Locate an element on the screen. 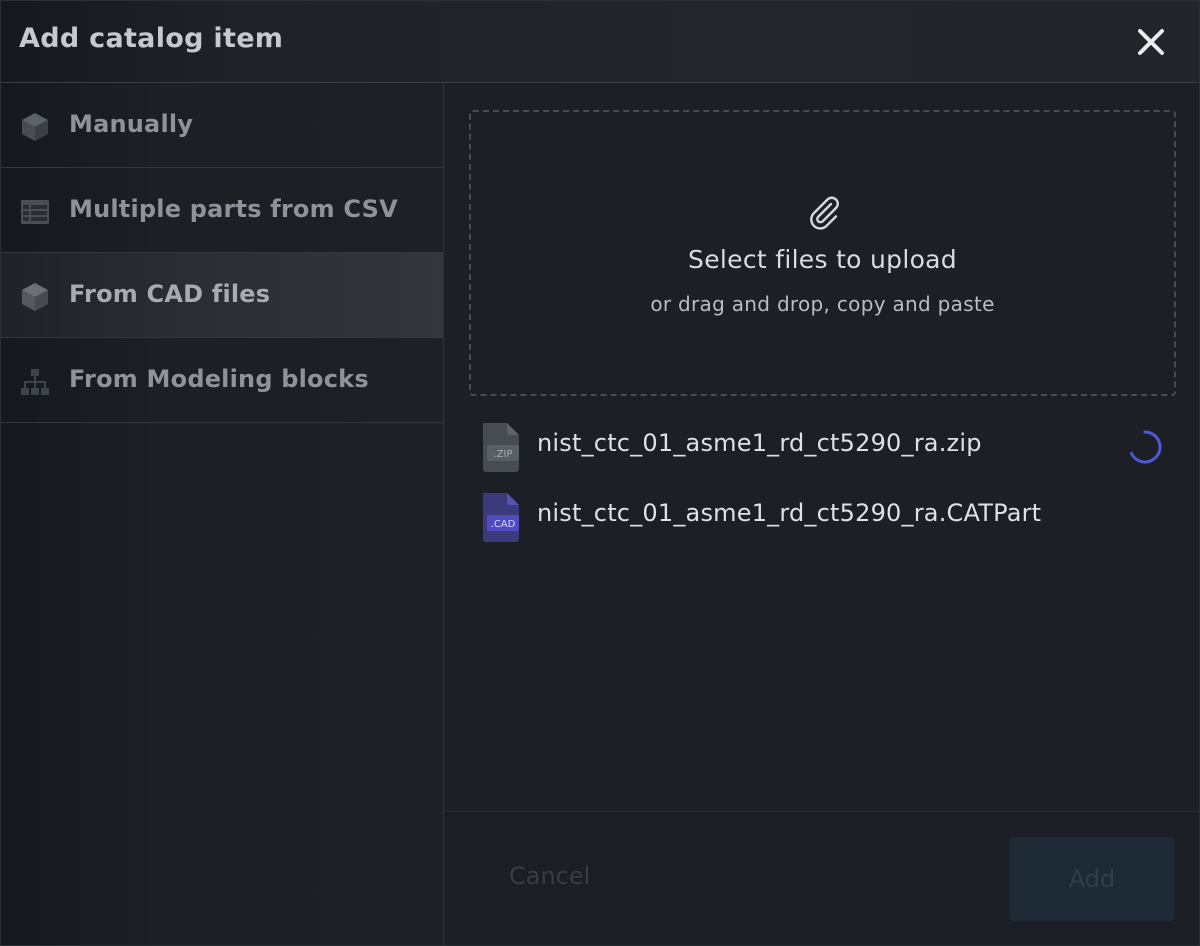 The width and height of the screenshot is (1200, 946). sidebar-item-modeling-blocks: From Modeling blocks is located at coordinates (222, 380).